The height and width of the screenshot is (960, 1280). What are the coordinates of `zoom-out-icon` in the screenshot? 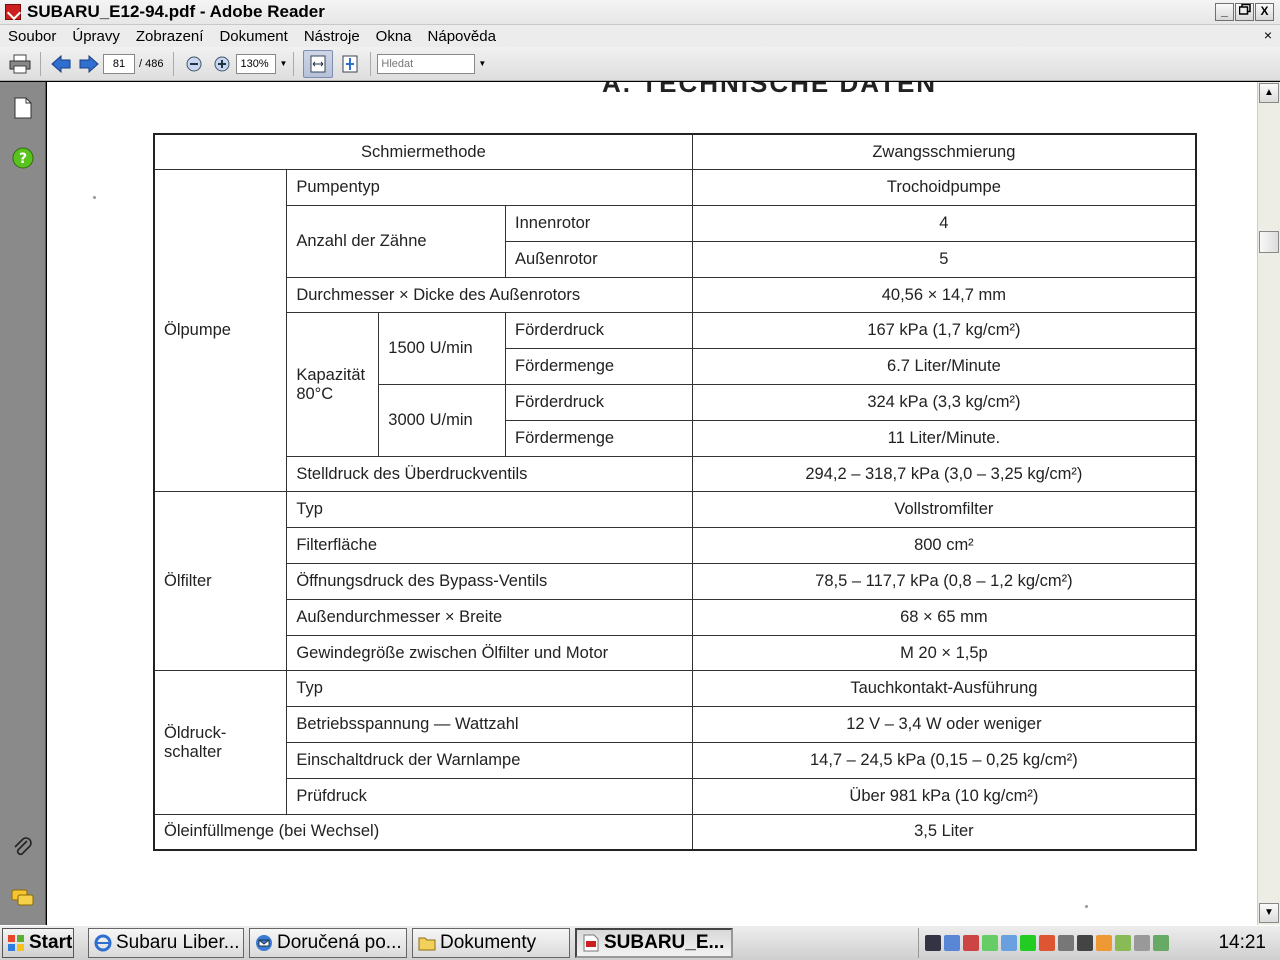 It's located at (194, 64).